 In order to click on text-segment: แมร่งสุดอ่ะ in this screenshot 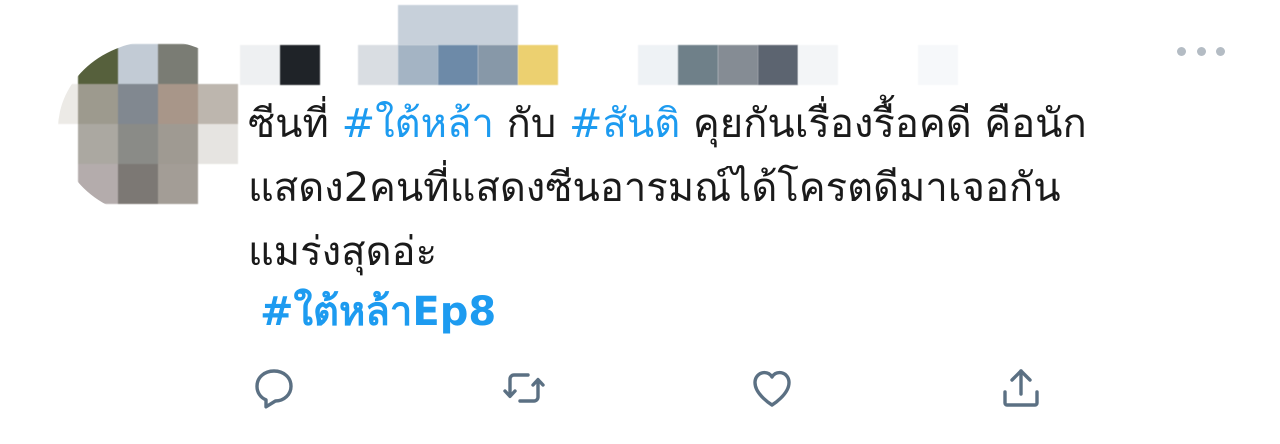, I will do `click(343, 252)`.